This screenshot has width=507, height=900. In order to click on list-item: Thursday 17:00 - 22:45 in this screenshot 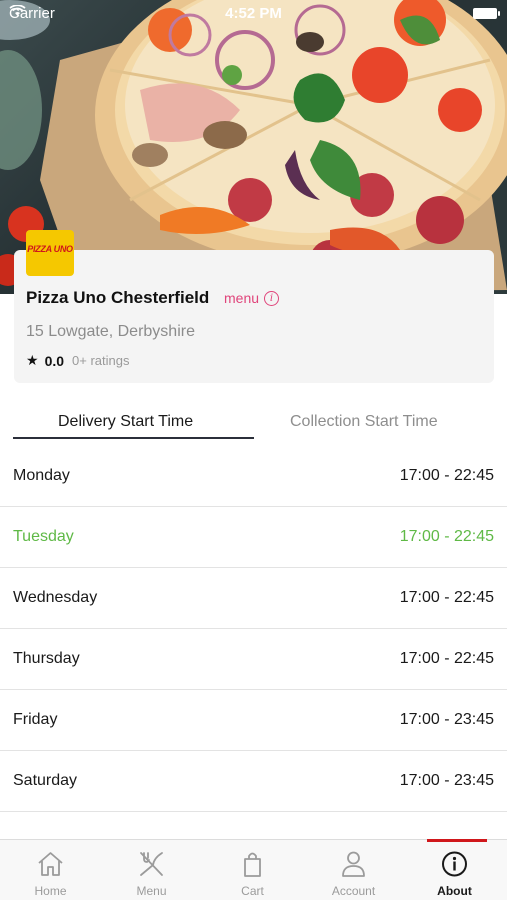, I will do `click(253, 659)`.